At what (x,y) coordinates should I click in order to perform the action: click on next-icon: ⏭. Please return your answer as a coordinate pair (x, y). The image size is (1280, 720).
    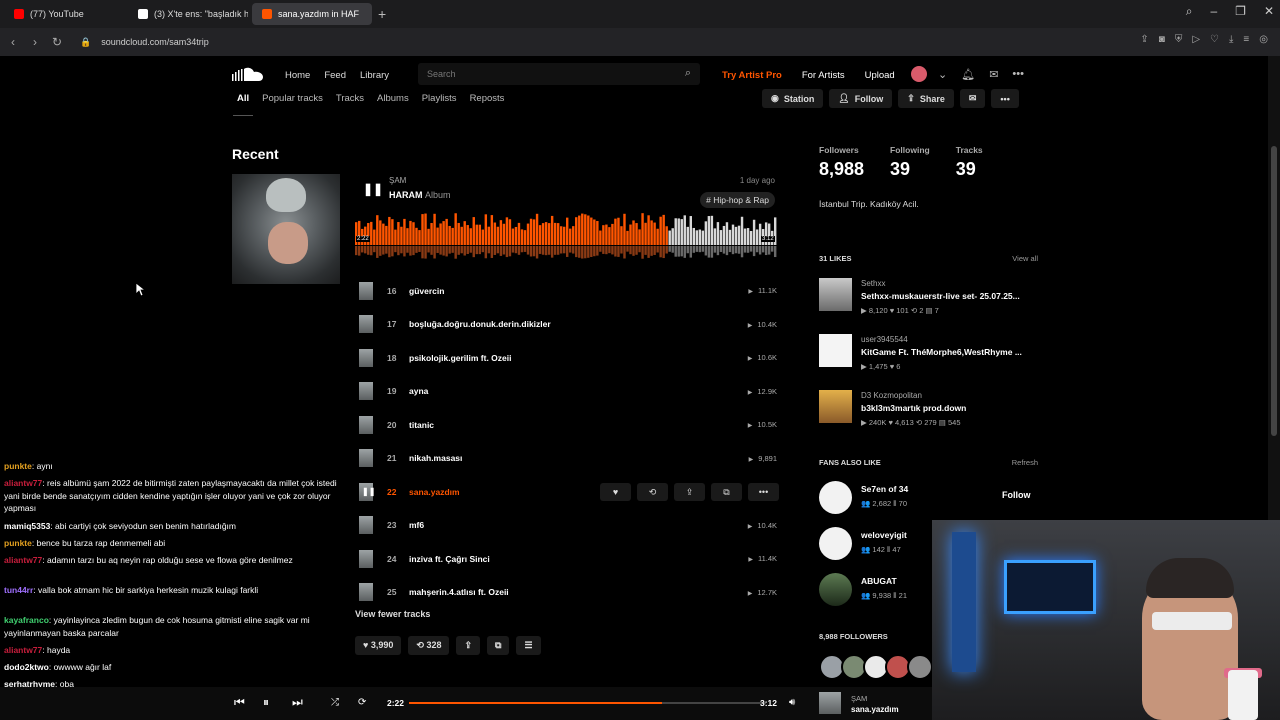
    Looking at the image, I should click on (297, 702).